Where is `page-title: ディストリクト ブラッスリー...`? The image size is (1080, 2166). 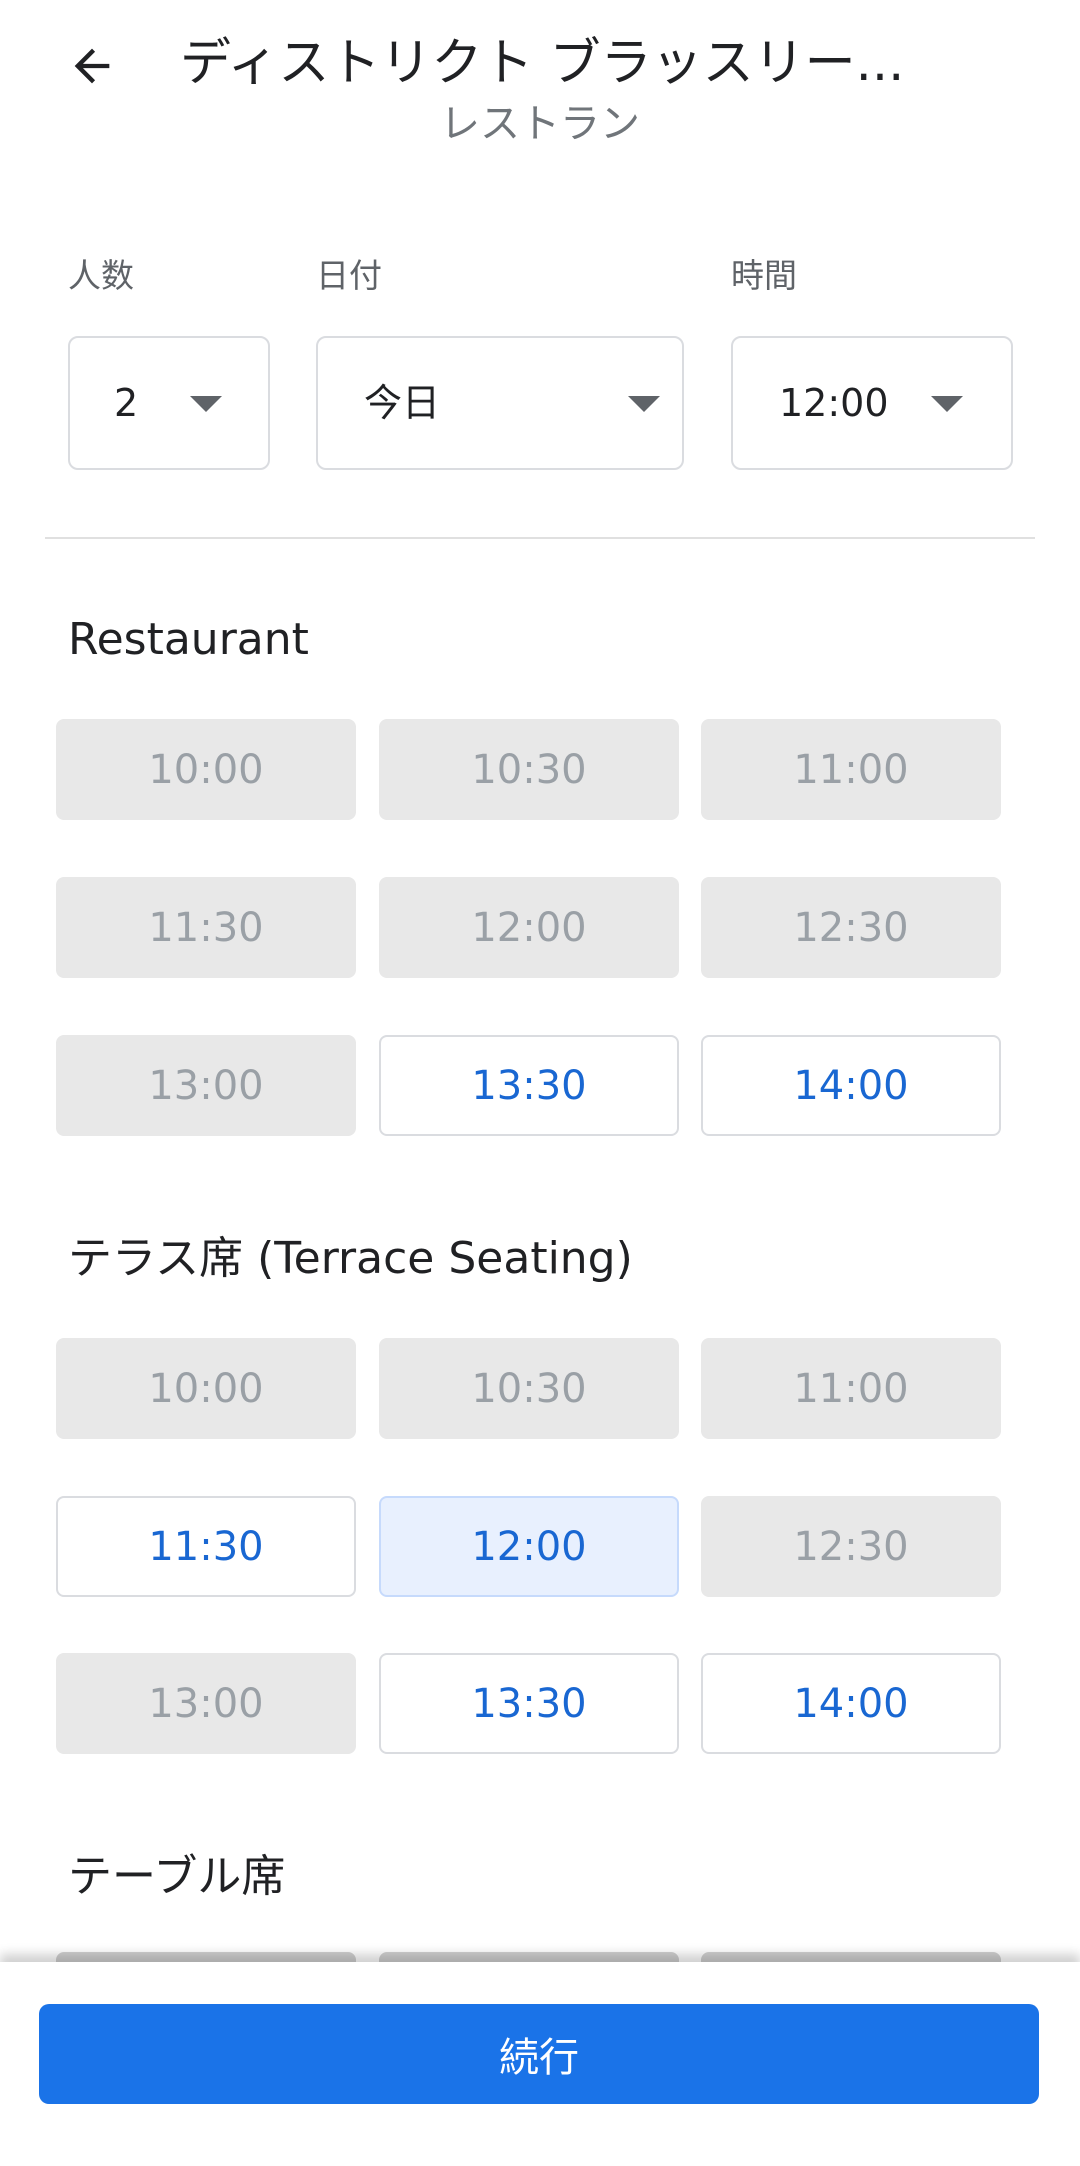
page-title: ディストリクト ブラッスリー... is located at coordinates (540, 63).